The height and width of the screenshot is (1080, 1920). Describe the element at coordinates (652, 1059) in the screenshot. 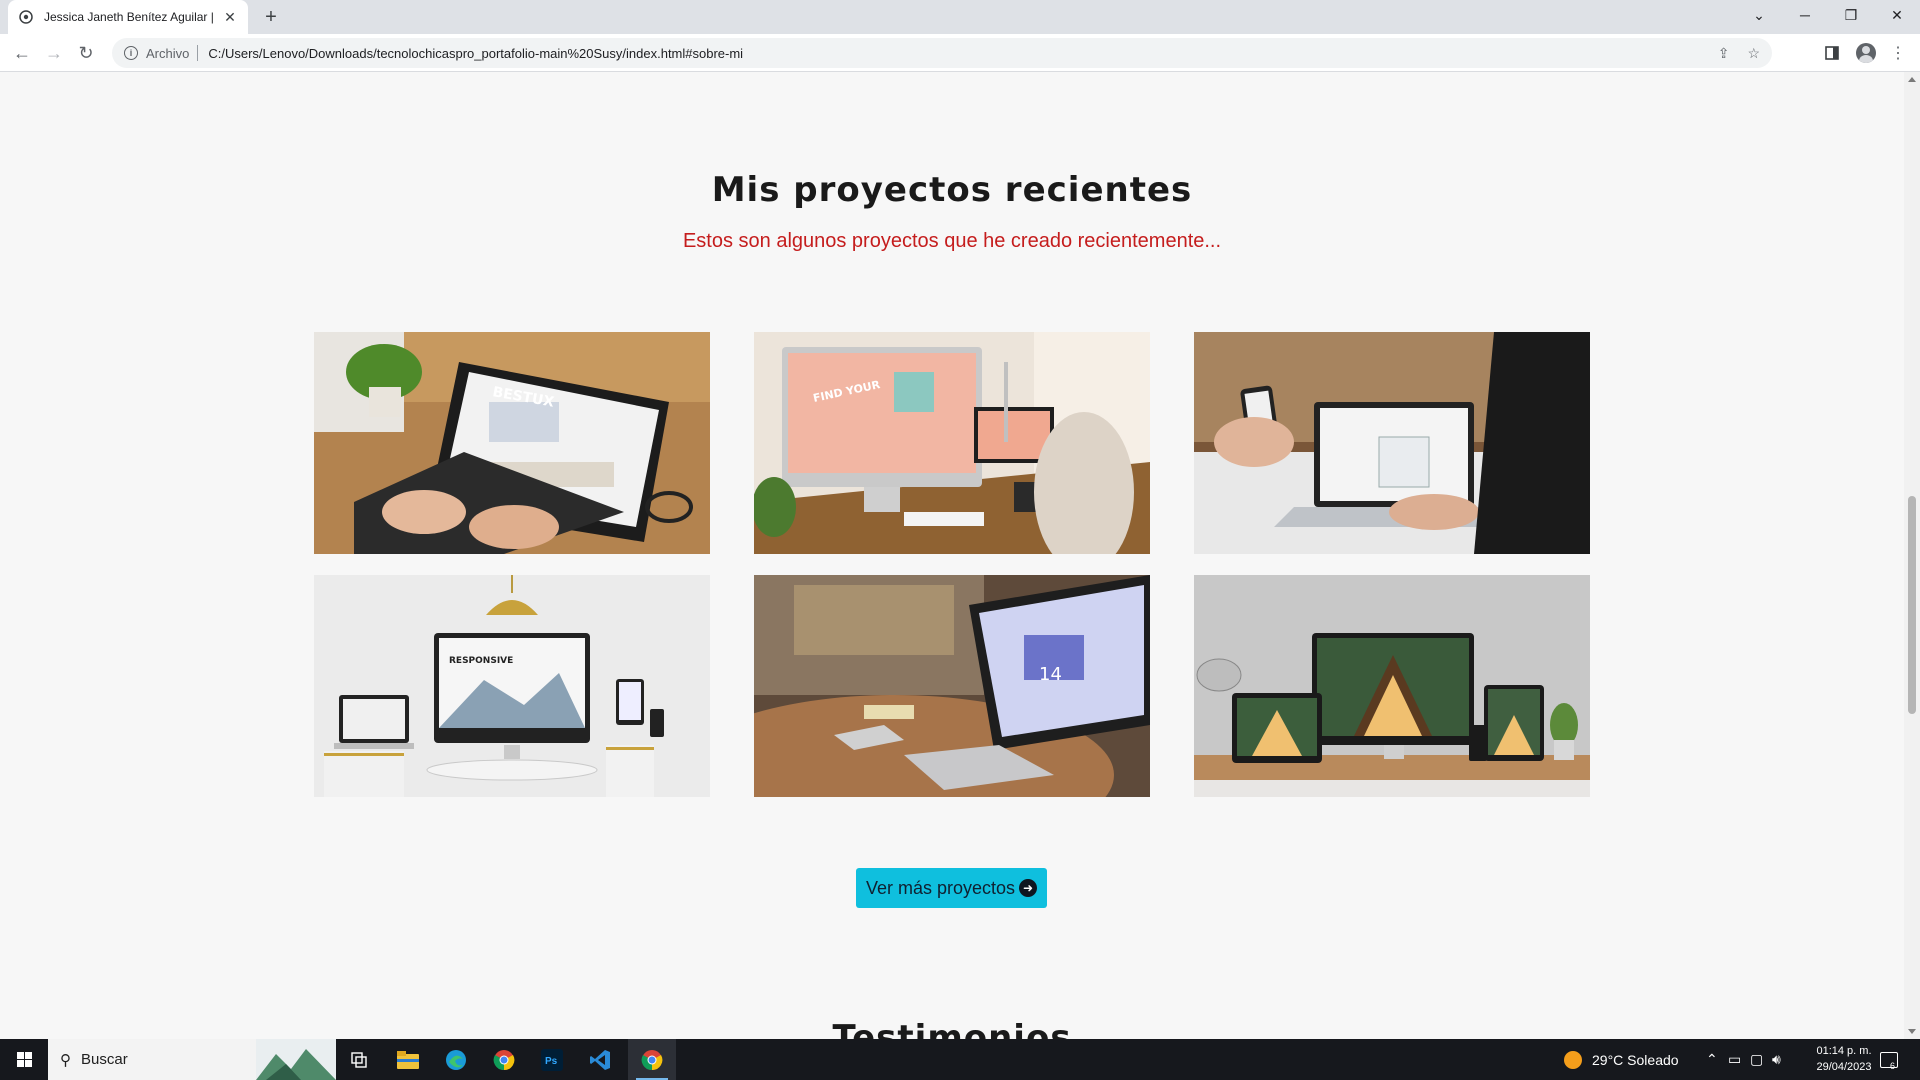

I see `chrome-active-icon` at that location.